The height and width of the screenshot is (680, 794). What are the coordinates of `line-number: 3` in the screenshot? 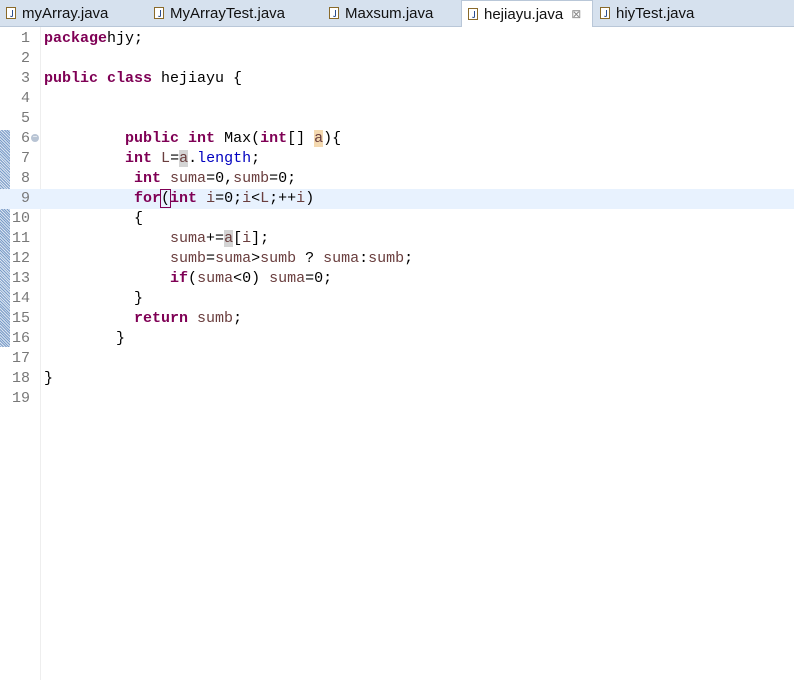 It's located at (25, 78).